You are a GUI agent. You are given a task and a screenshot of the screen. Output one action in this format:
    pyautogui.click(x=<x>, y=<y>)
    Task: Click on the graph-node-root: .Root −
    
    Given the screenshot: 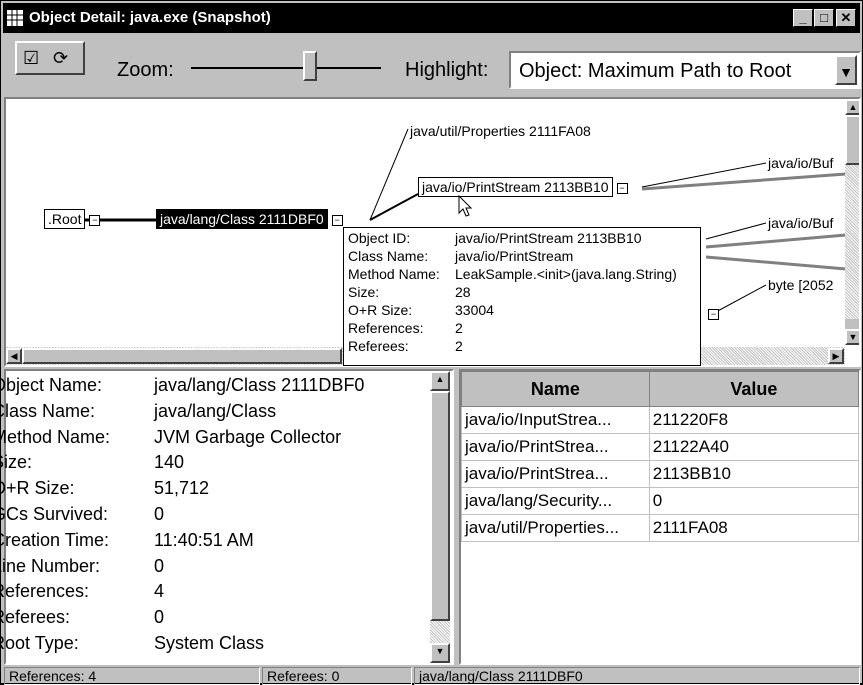 What is the action you would take?
    pyautogui.click(x=72, y=219)
    